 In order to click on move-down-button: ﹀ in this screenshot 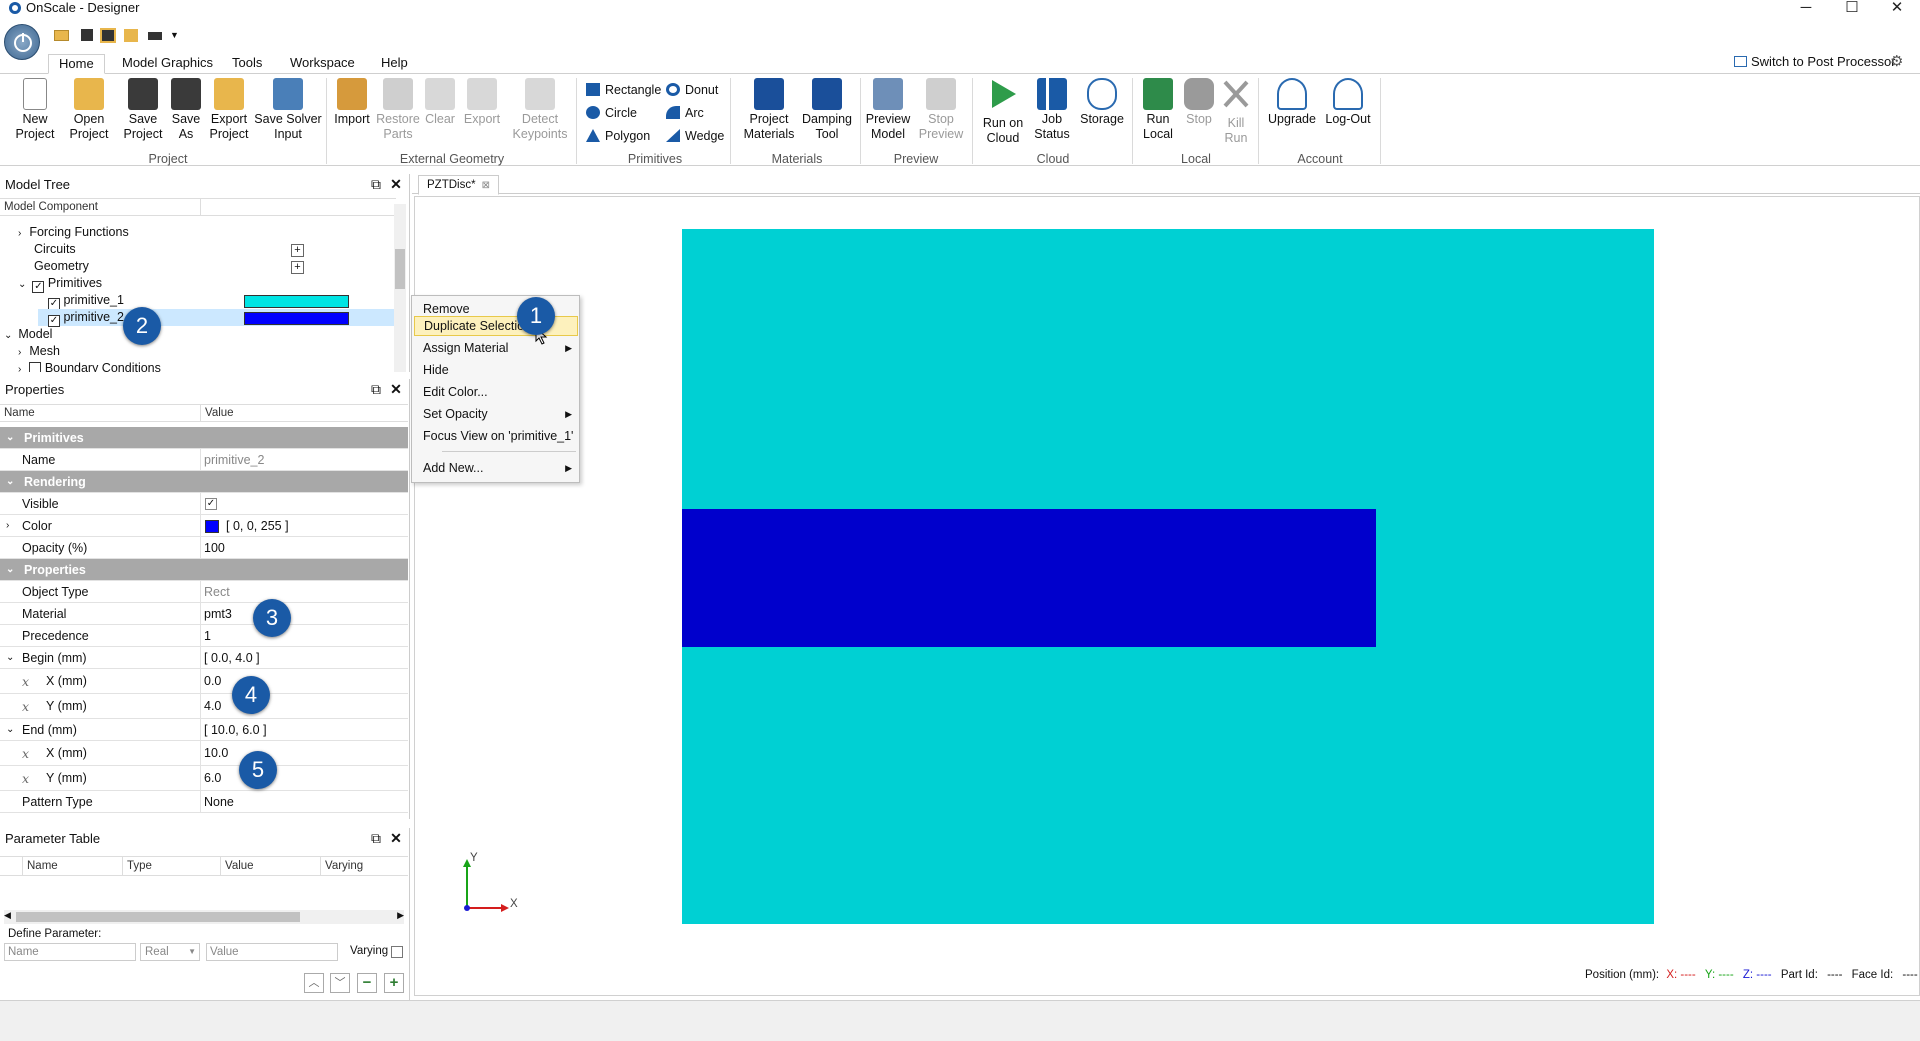, I will do `click(340, 983)`.